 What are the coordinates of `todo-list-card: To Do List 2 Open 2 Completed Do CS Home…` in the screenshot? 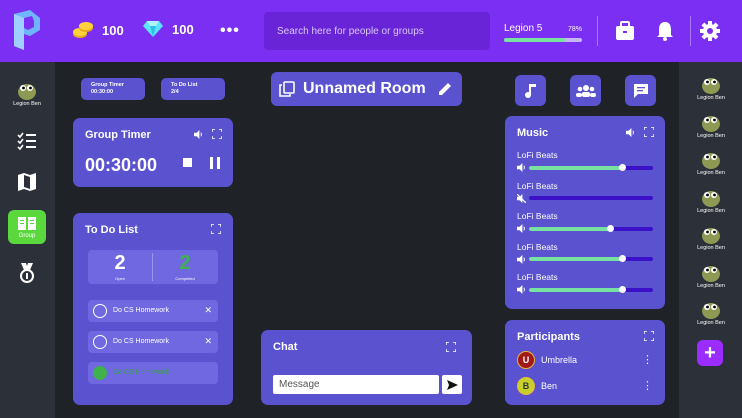 It's located at (153, 309).